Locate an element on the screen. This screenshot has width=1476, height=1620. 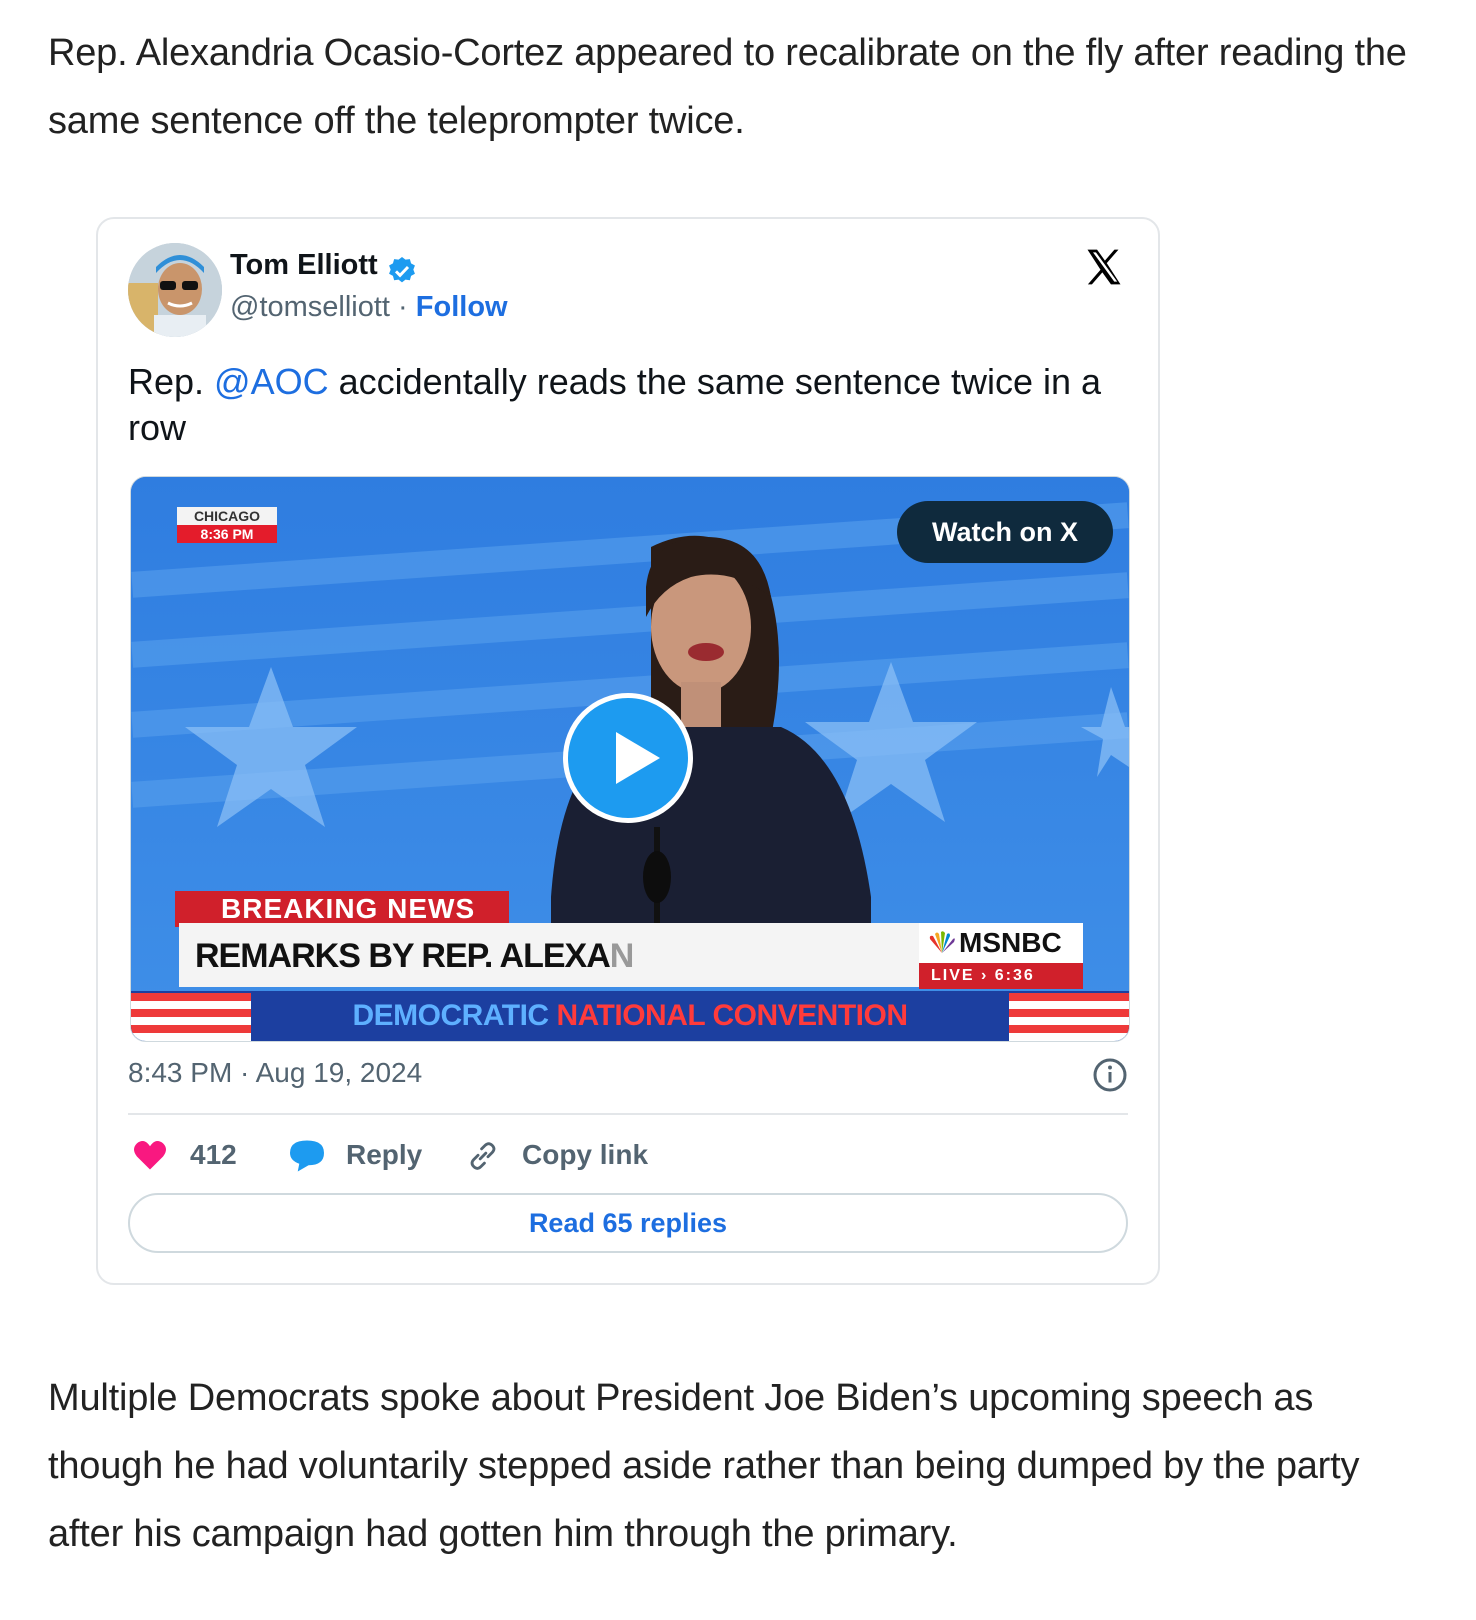
msnbc-bug: MSNBC LIVE › 6:36 is located at coordinates (1001, 956).